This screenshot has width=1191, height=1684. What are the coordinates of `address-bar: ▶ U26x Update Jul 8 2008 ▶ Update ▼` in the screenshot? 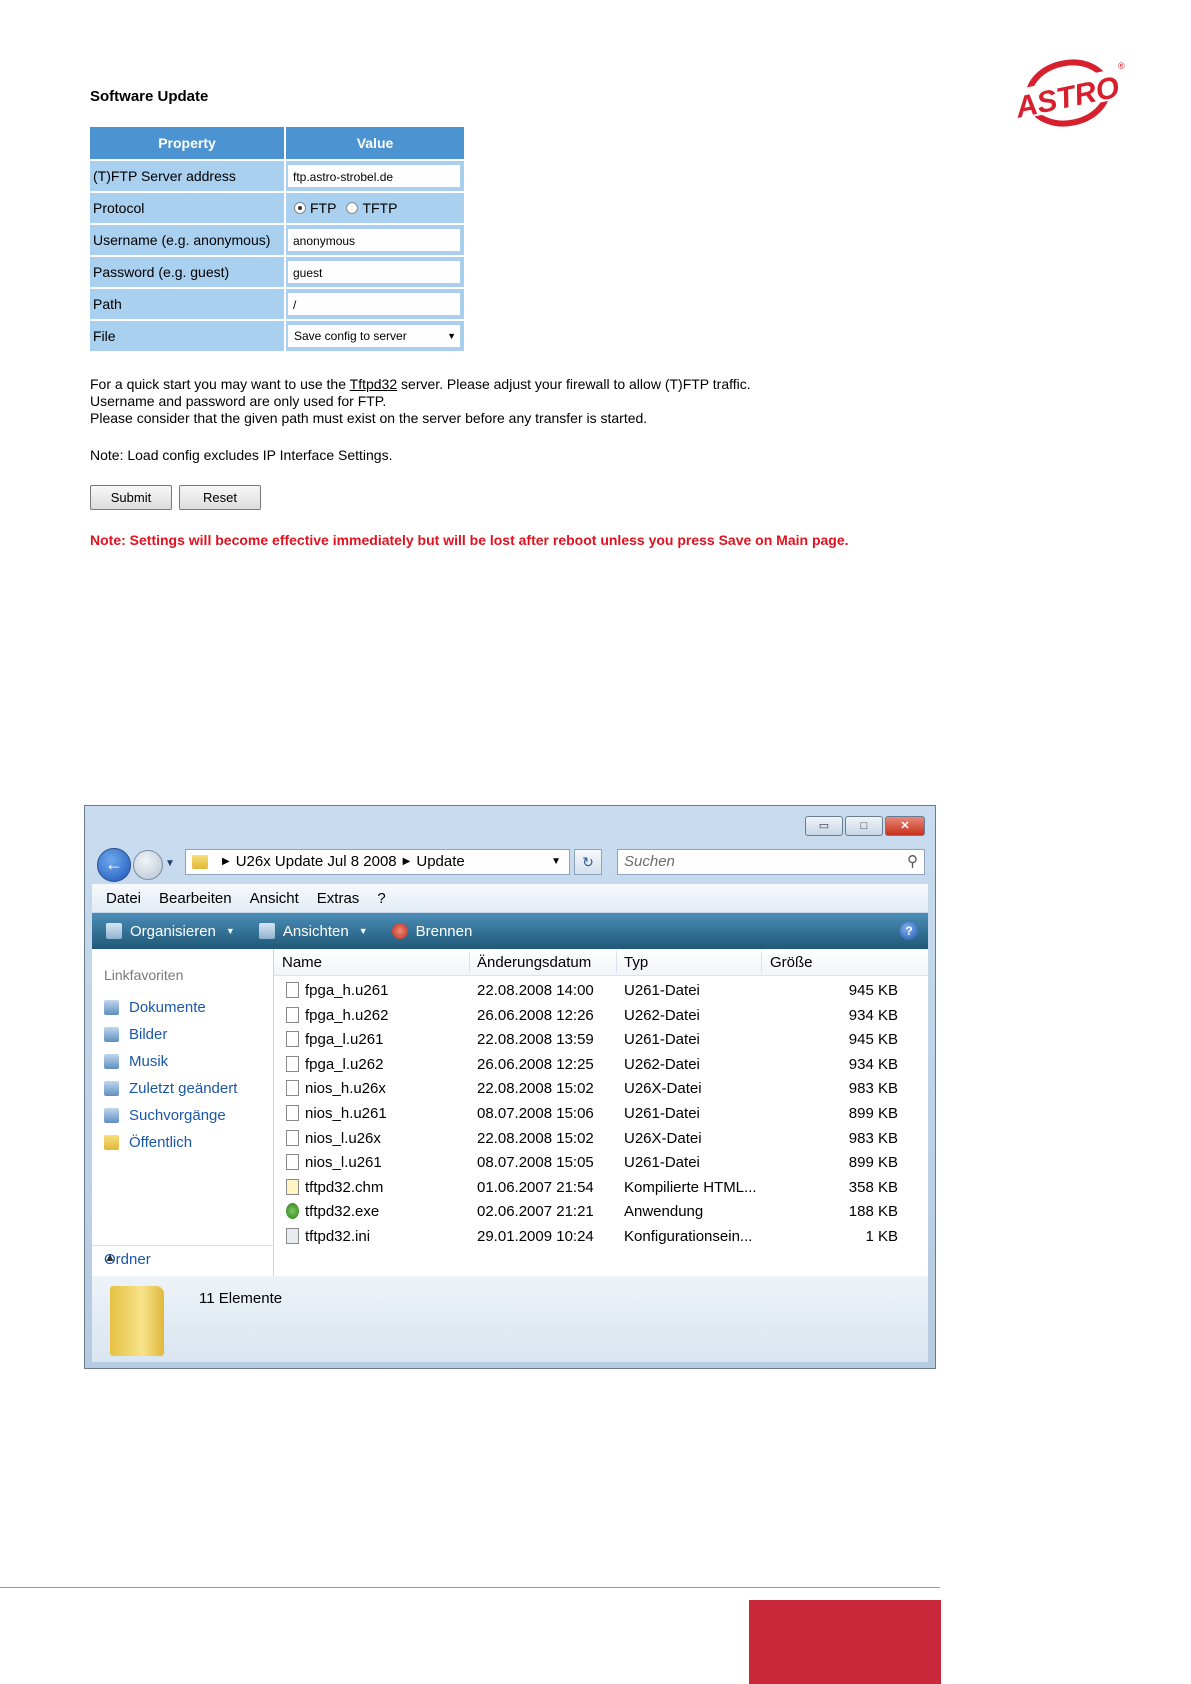 It's located at (377, 862).